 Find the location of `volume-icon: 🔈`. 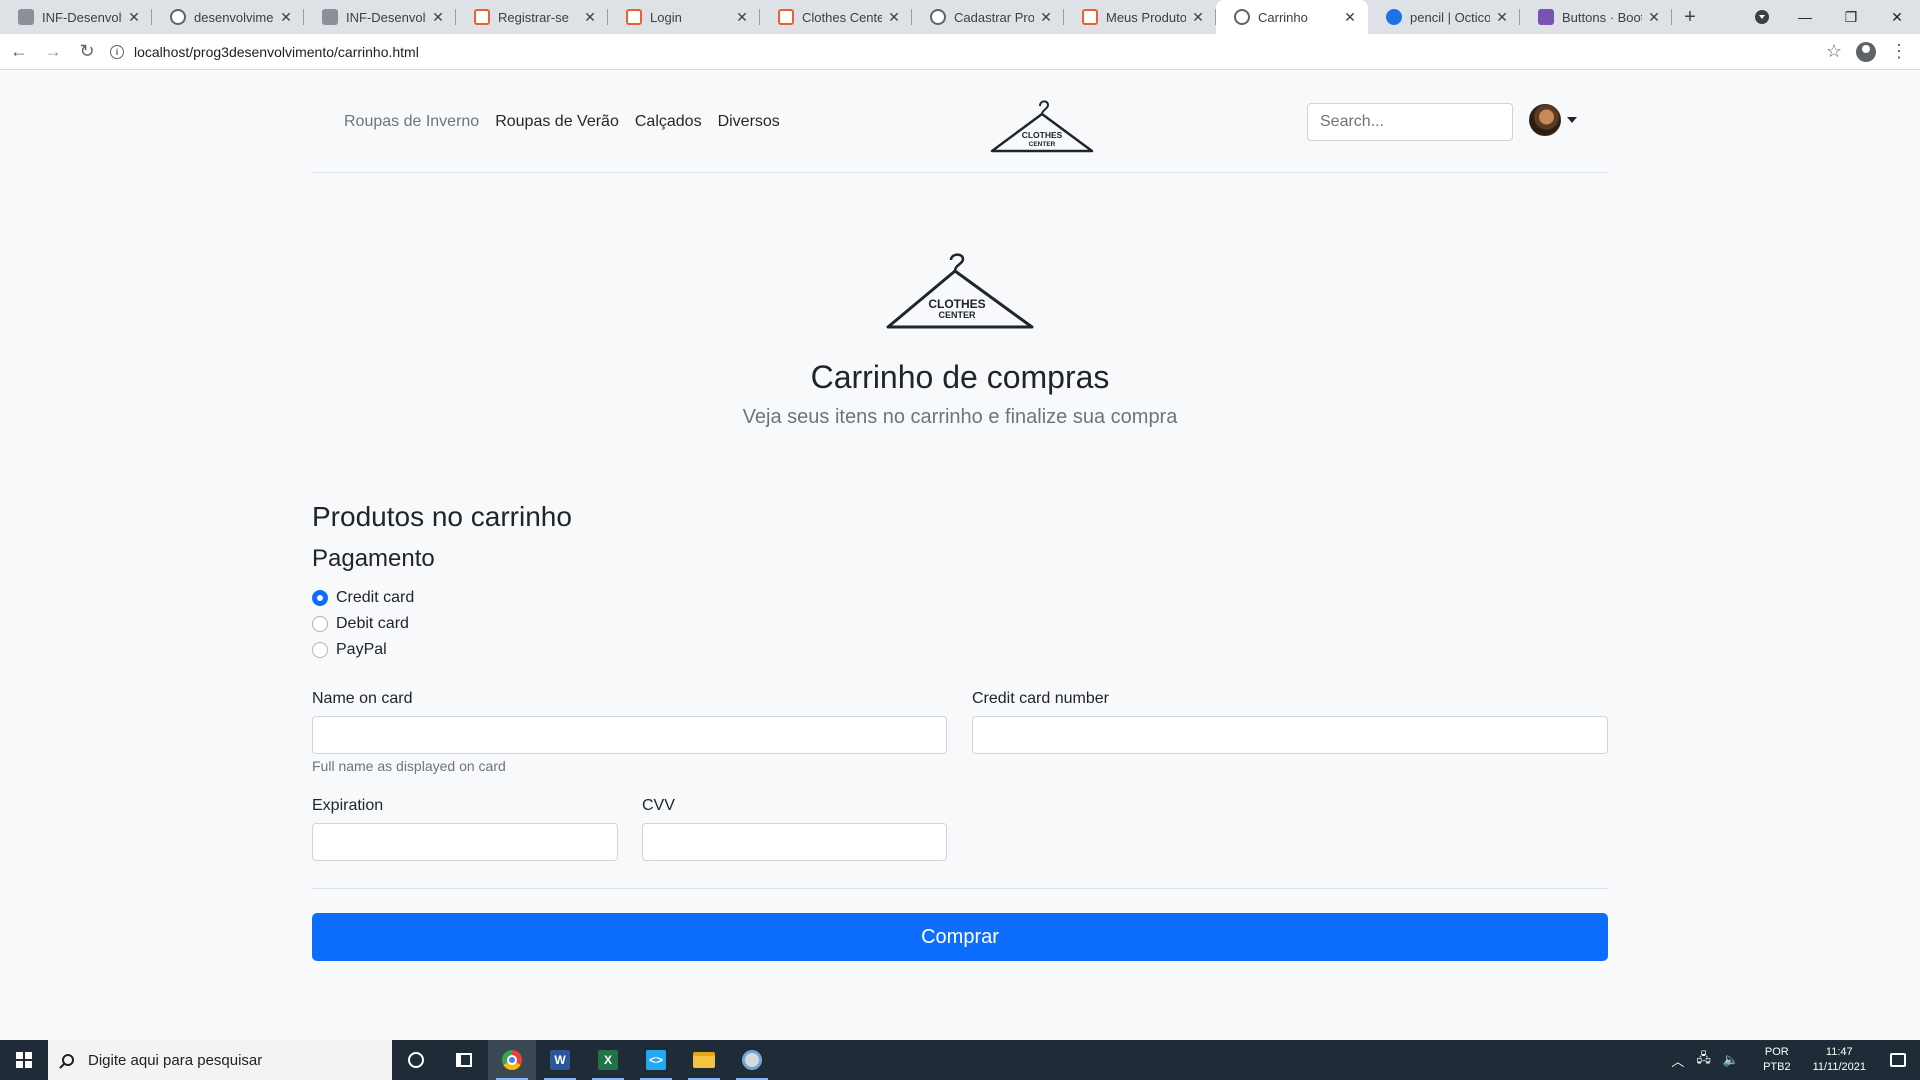

volume-icon: 🔈 is located at coordinates (1731, 1060).